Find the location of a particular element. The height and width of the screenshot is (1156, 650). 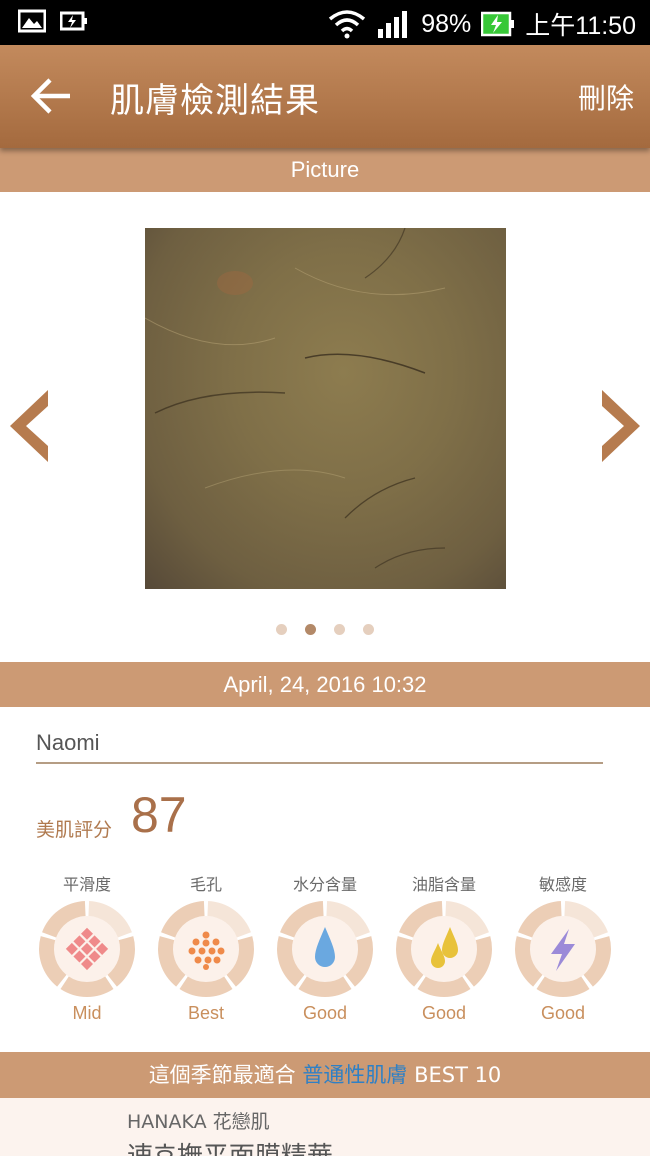

clock: 上午11:50 is located at coordinates (580, 26).